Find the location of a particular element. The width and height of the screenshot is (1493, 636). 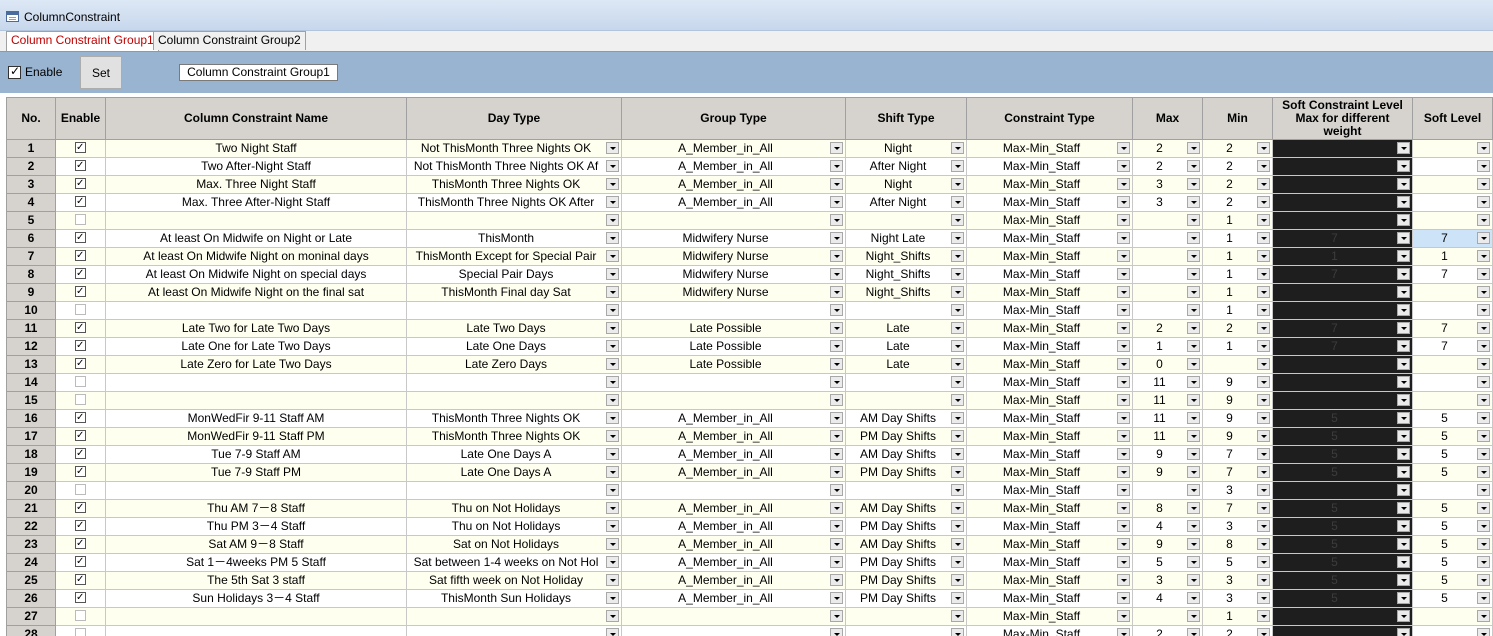

table-row: 28 Max-Min_Staff 2 2 is located at coordinates (749, 630).